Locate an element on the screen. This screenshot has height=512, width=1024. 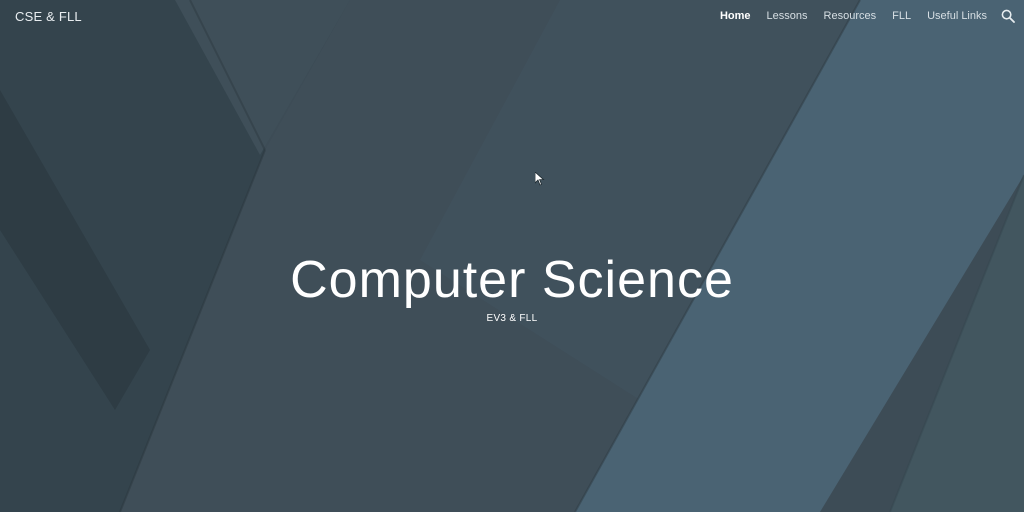
nav-item-resources: Resources is located at coordinates (850, 16).